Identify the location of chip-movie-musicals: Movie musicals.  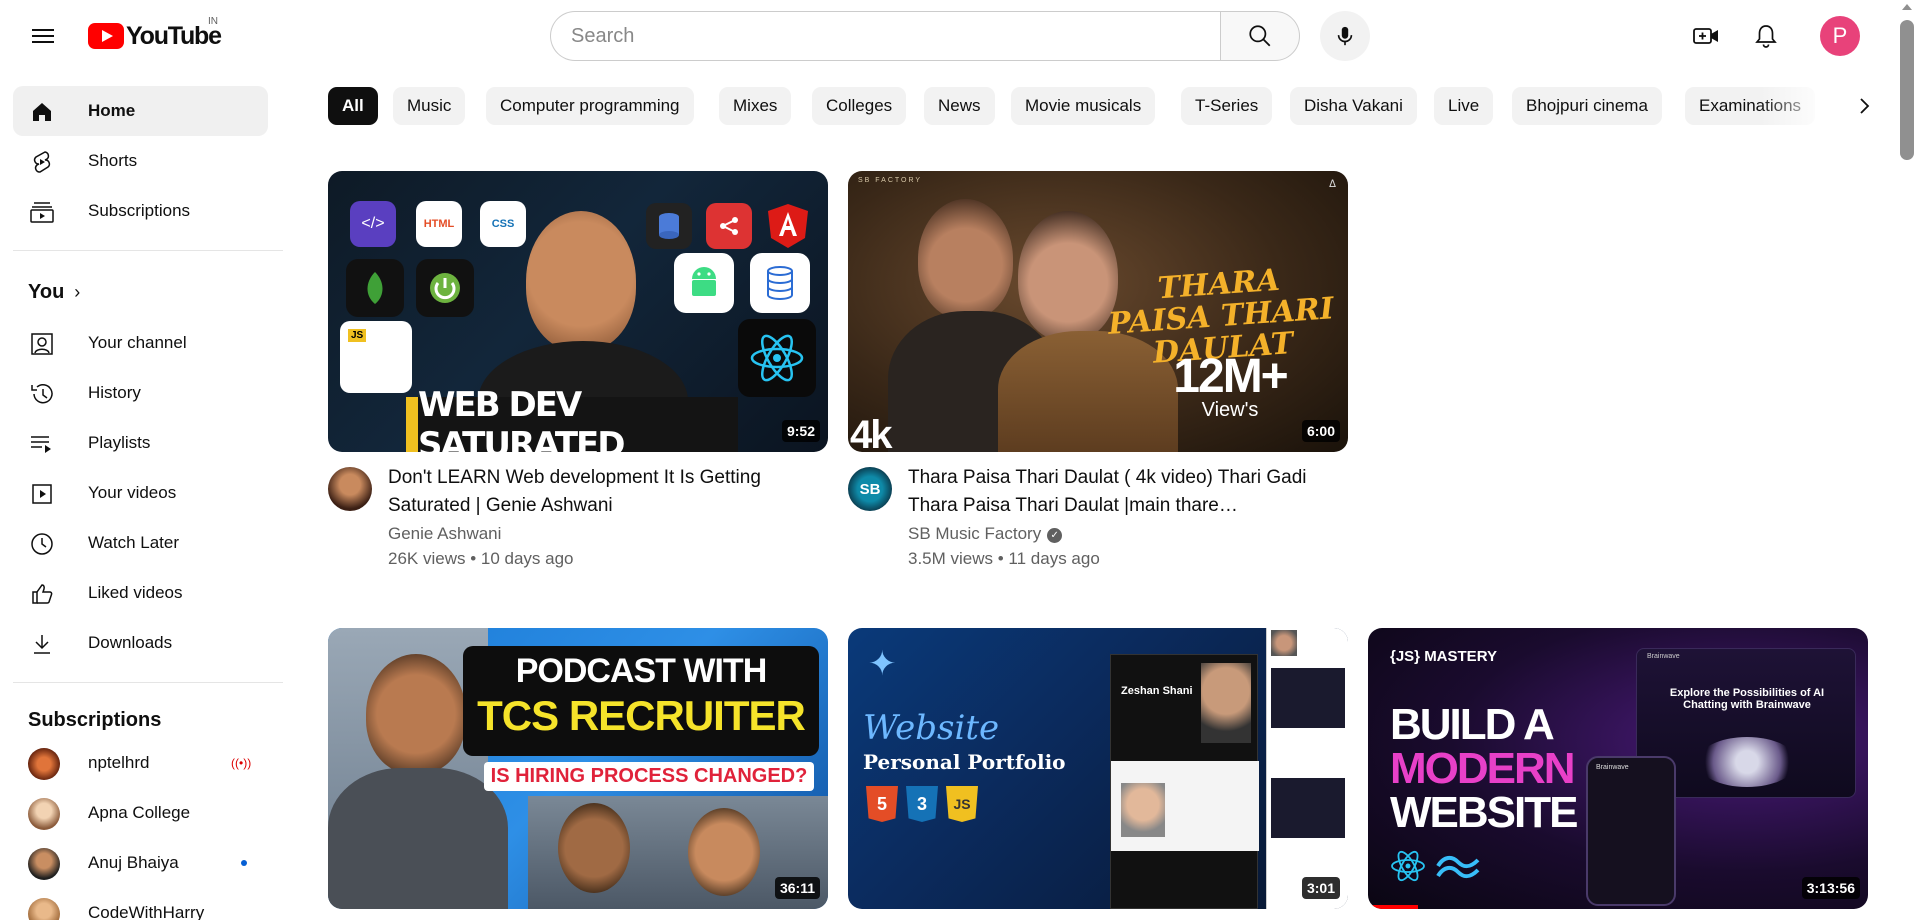
(1083, 106).